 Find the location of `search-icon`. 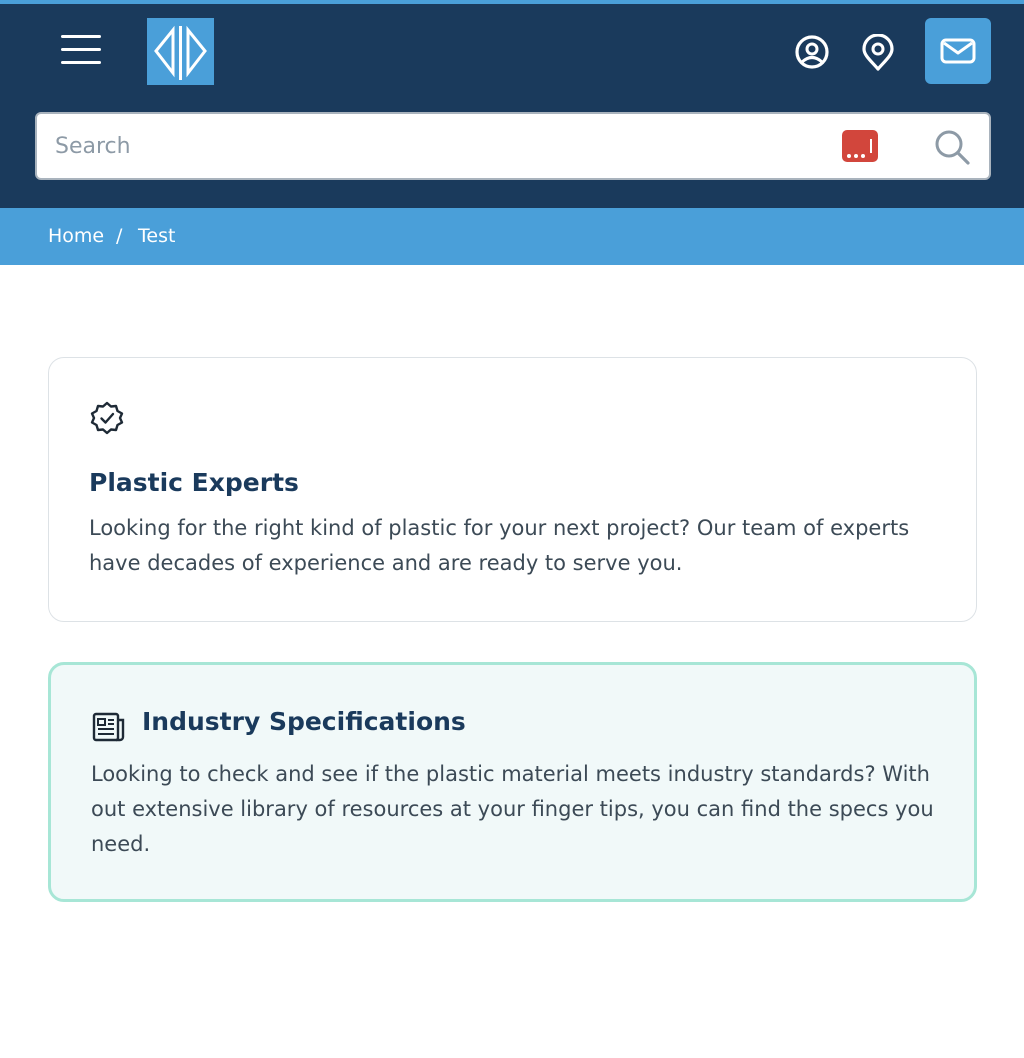

search-icon is located at coordinates (952, 148).